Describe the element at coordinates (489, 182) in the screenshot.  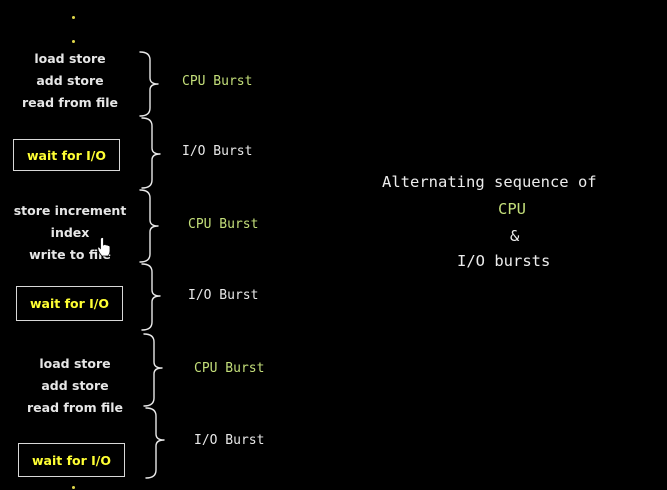
I see `heading-line-1: Alternating sequence of` at that location.